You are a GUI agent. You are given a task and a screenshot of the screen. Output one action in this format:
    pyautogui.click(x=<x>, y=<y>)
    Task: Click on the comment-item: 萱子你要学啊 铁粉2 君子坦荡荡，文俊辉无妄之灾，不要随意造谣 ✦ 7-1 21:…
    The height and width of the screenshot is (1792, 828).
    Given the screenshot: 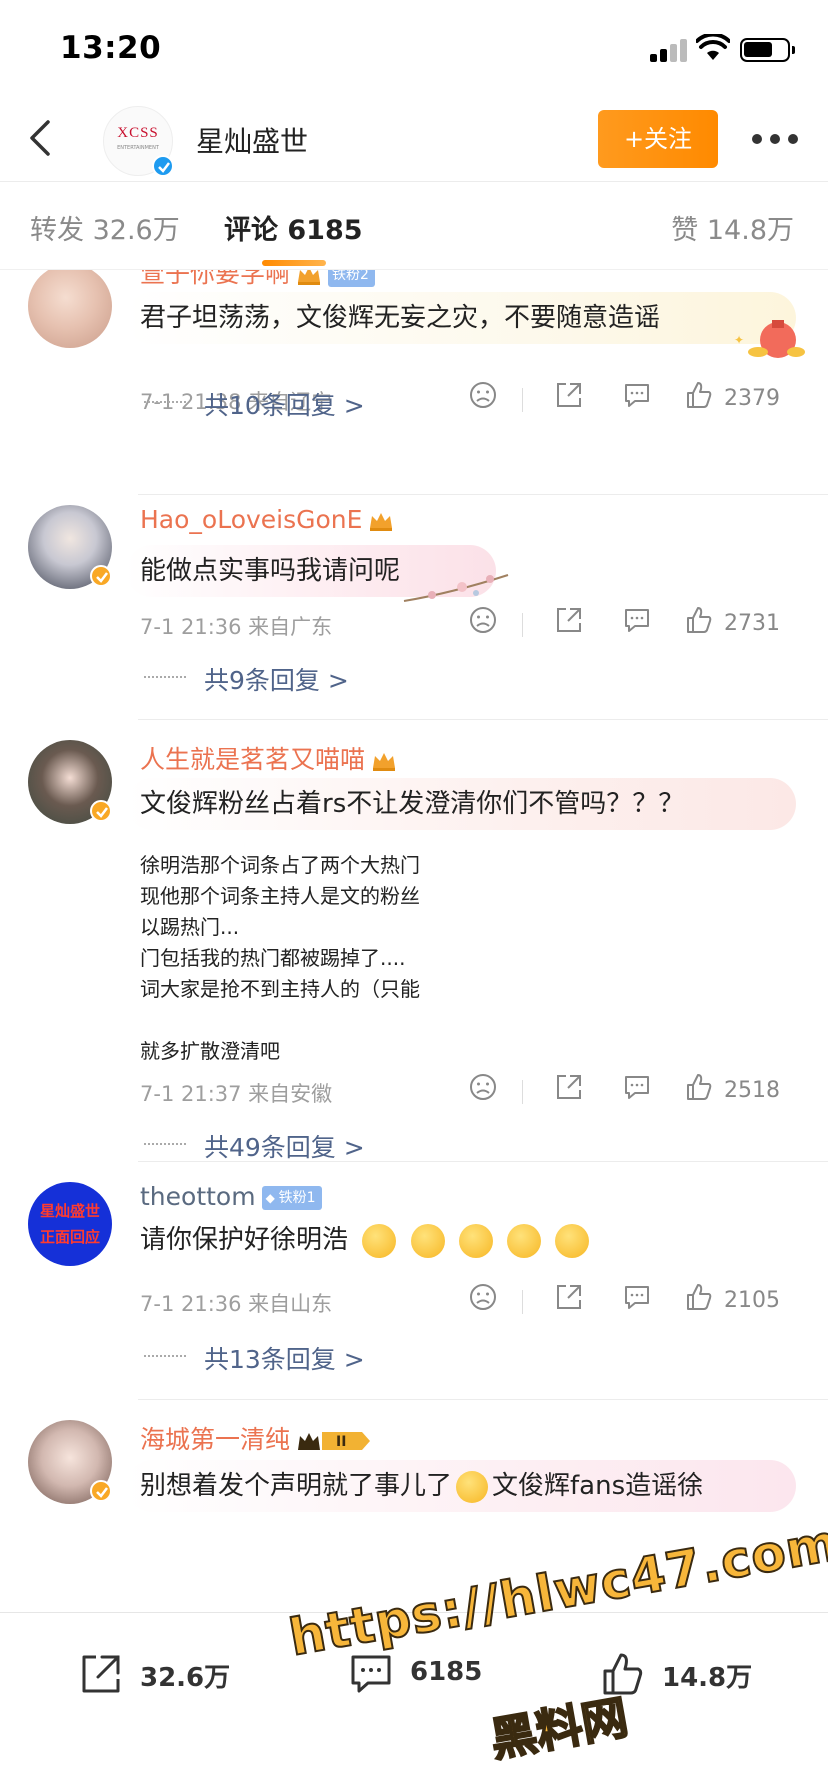 What is the action you would take?
    pyautogui.click(x=414, y=382)
    